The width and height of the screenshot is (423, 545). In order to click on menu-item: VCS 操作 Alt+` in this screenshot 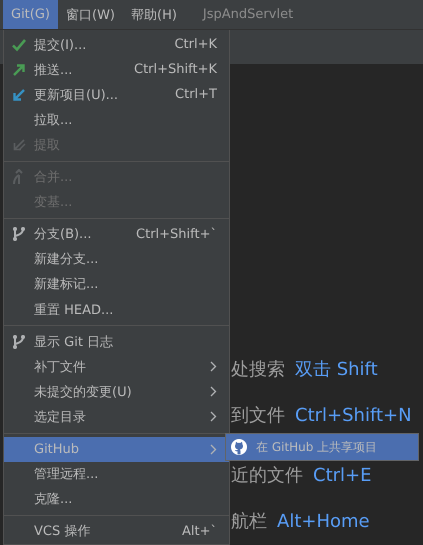, I will do `click(116, 531)`.